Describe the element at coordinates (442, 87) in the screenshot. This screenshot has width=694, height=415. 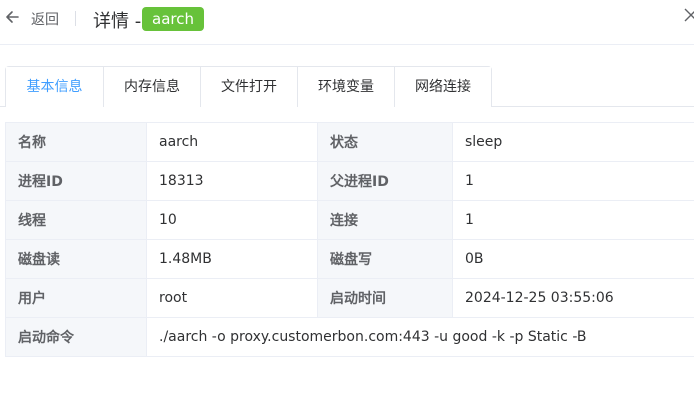
I see `tab-network: 网络连接` at that location.